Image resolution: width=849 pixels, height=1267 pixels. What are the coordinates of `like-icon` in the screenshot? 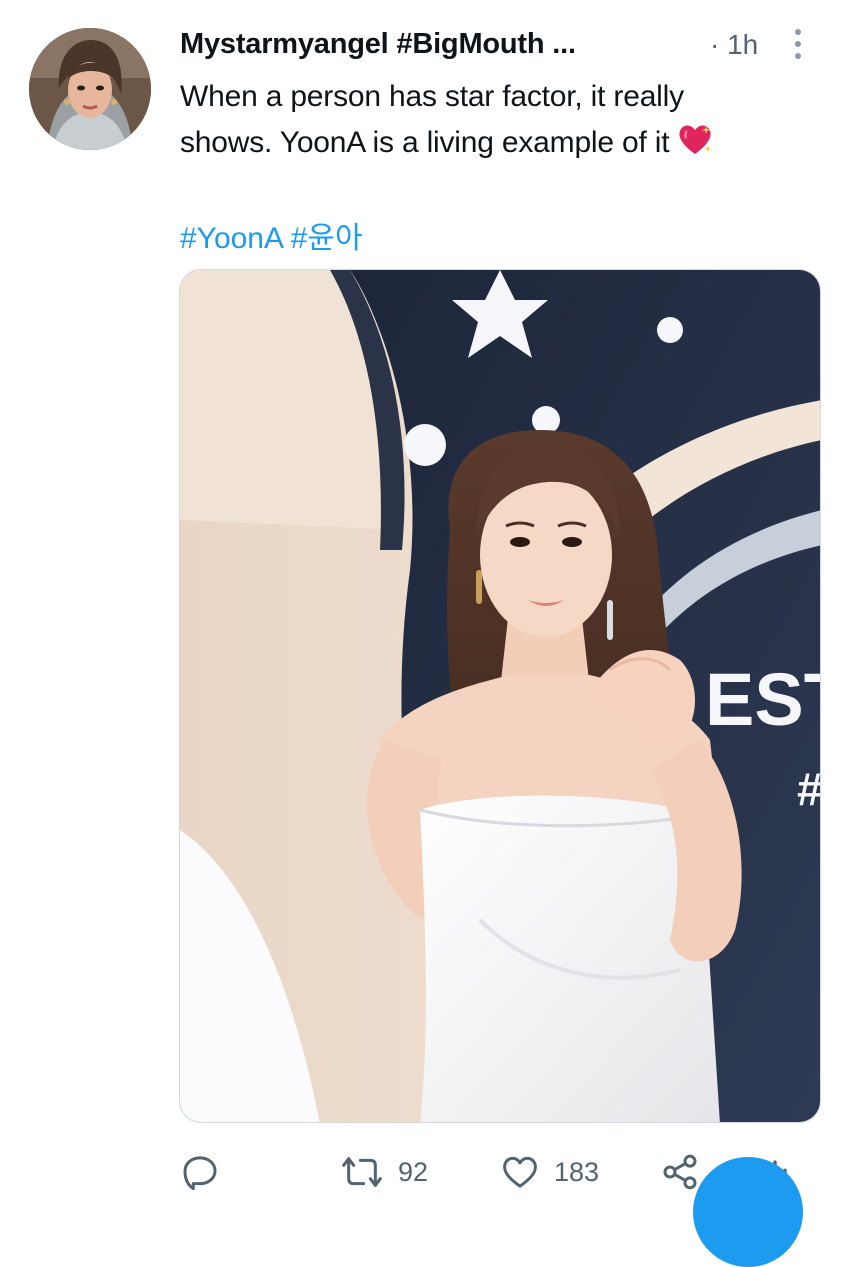 It's located at (520, 1172).